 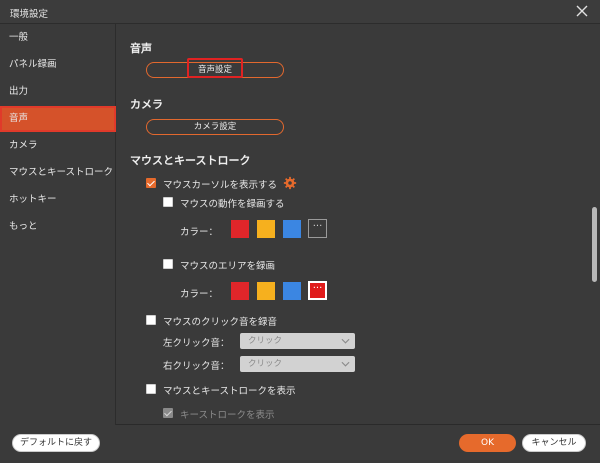 What do you see at coordinates (58, 200) in the screenshot?
I see `sidebar-item-hotkeys: ホットキー` at bounding box center [58, 200].